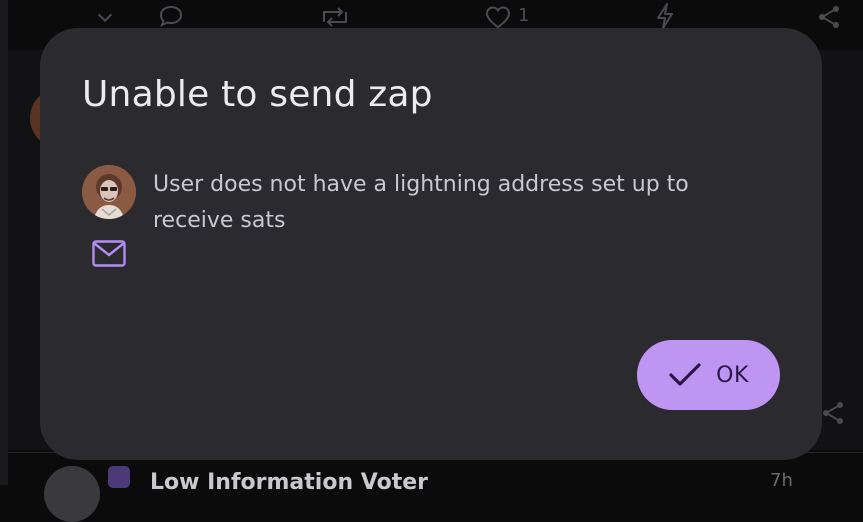  Describe the element at coordinates (833, 413) in the screenshot. I see `share-icon-lower` at that location.